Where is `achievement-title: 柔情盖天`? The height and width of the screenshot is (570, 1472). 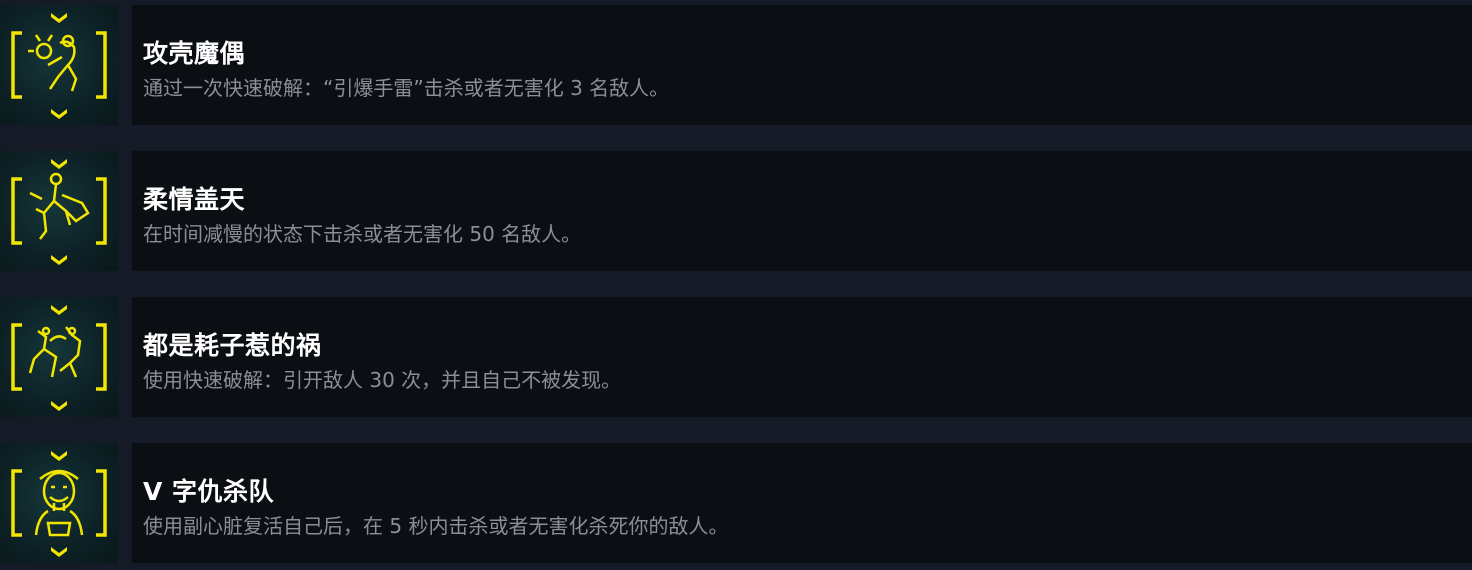
achievement-title: 柔情盖天 is located at coordinates (194, 199).